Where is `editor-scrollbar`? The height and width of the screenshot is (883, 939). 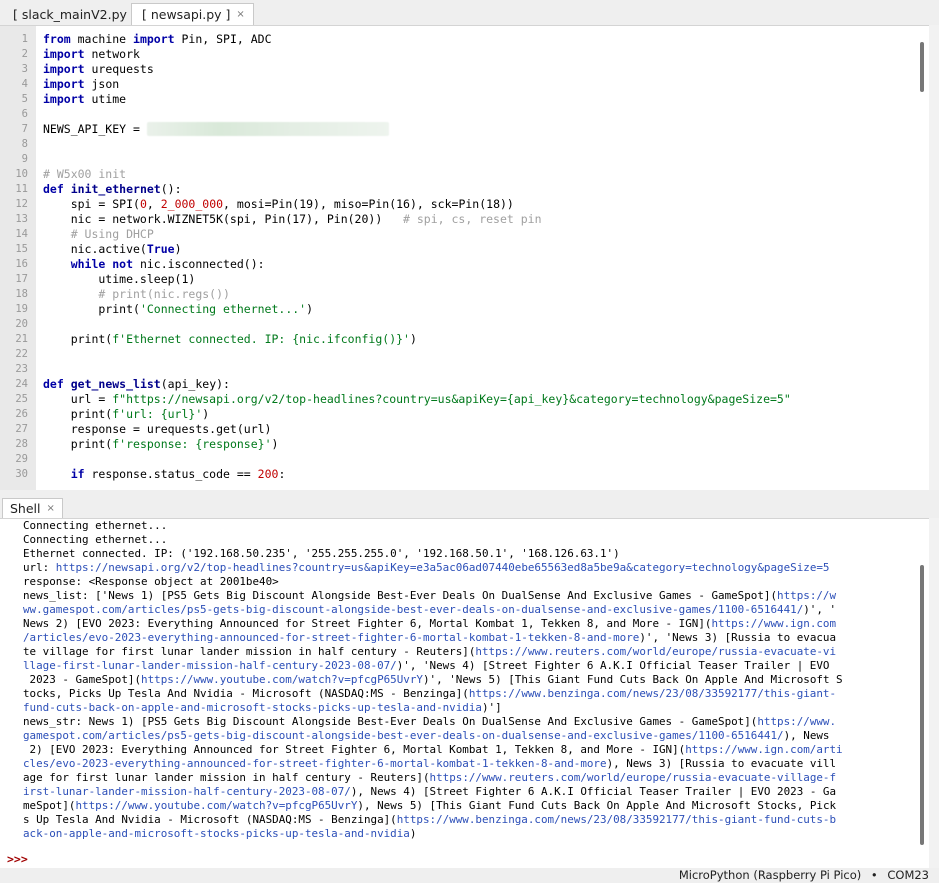 editor-scrollbar is located at coordinates (934, 257).